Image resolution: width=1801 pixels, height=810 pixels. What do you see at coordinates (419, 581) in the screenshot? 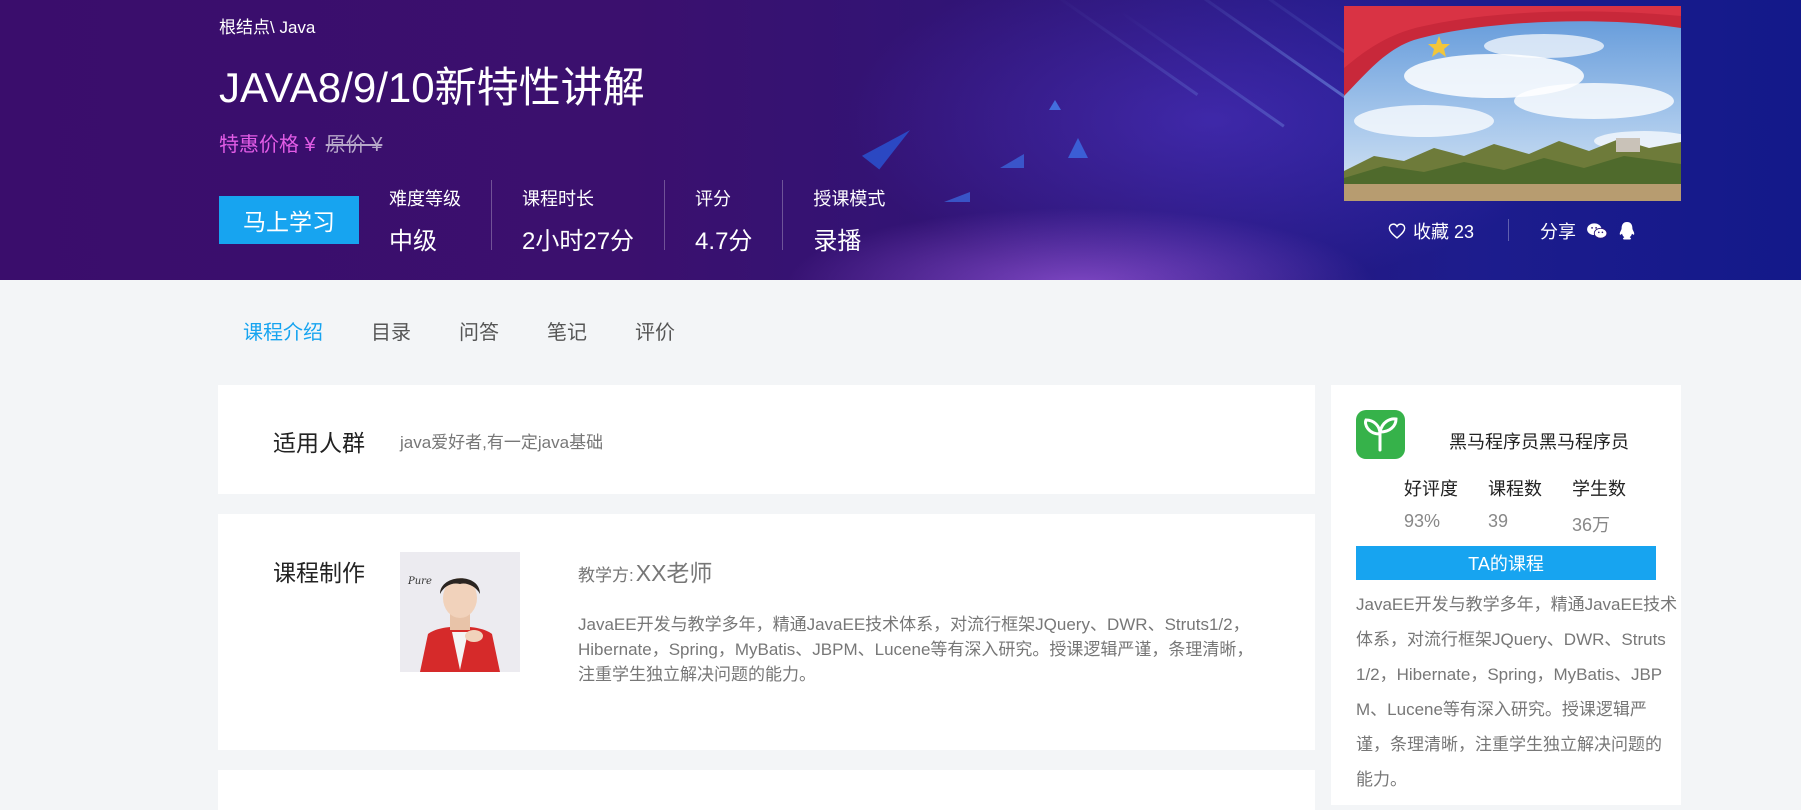
I see `svg-text: Pure` at bounding box center [419, 581].